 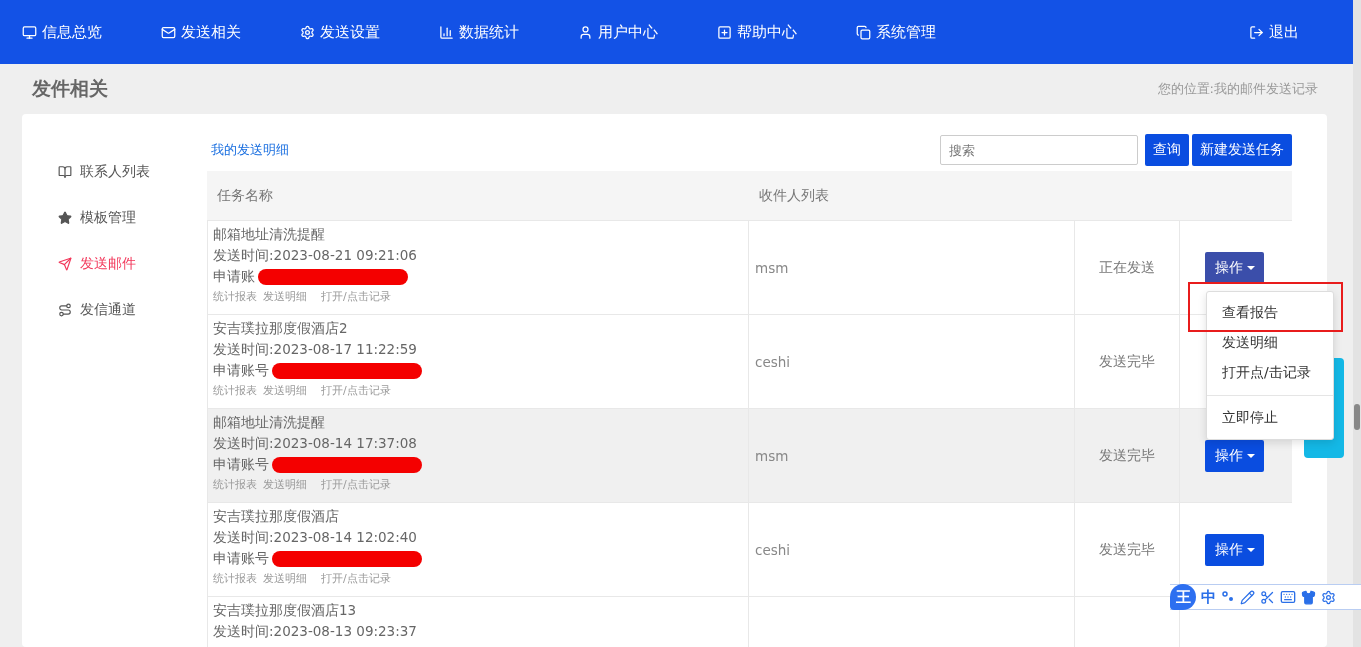 What do you see at coordinates (1039, 150) in the screenshot?
I see `search-field: 搜索` at bounding box center [1039, 150].